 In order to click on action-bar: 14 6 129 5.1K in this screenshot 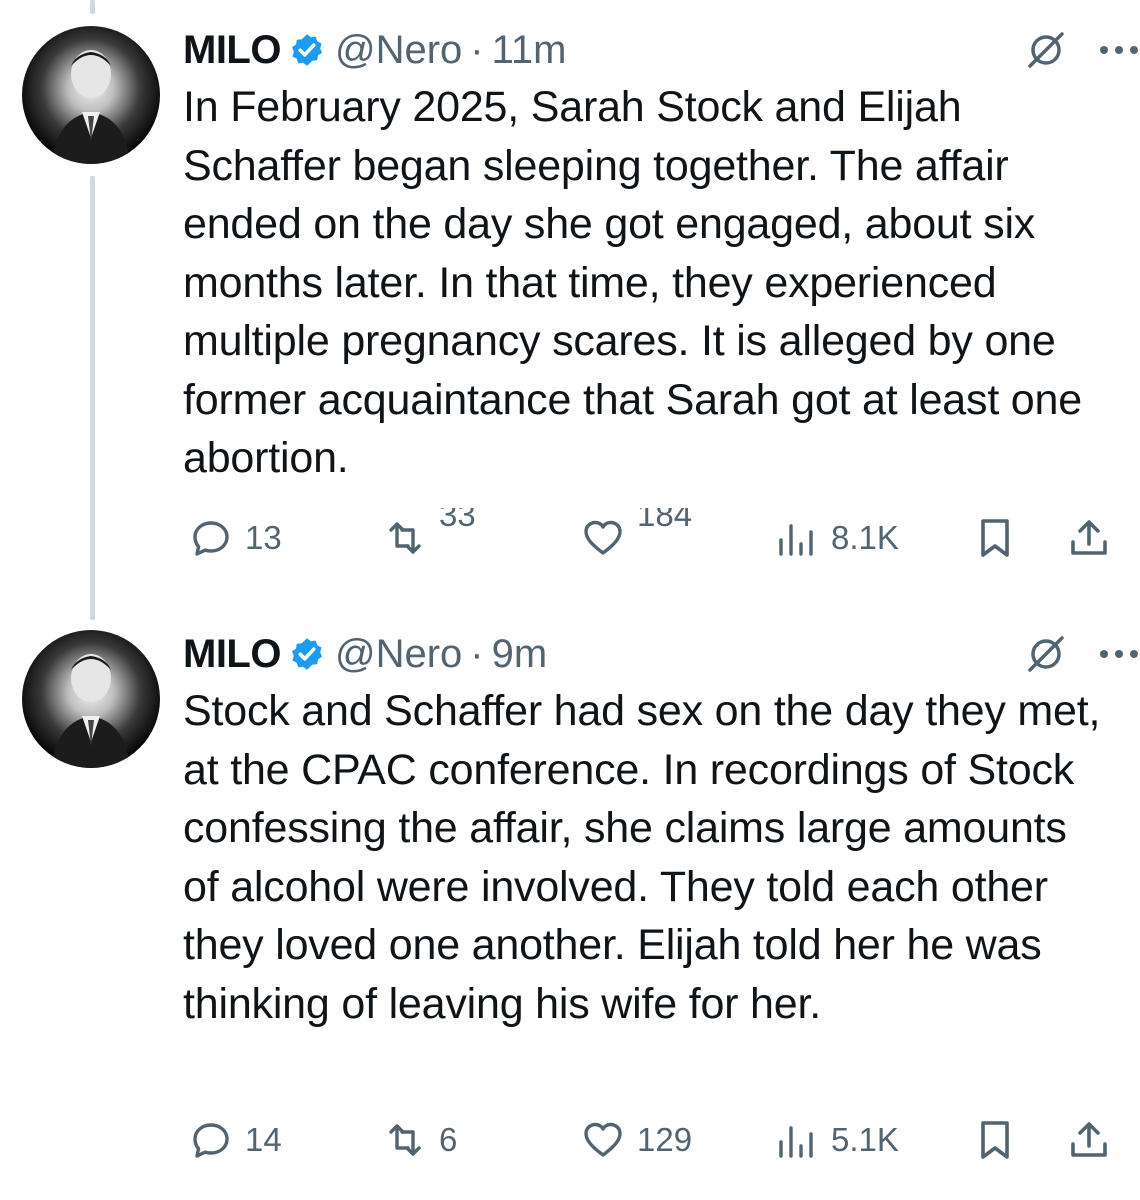, I will do `click(648, 1140)`.